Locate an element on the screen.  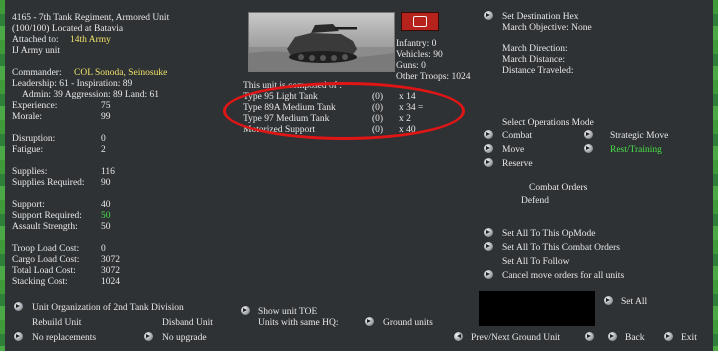
exit-button is located at coordinates (668, 336).